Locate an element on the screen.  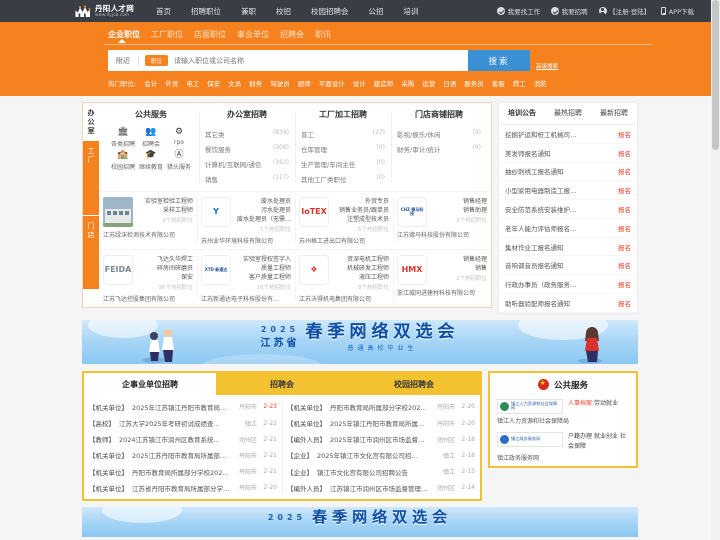
notice-row-3: 【机关单位】 2025江苏丹阳市教育局所属部分… 丹阳市 2-21 is located at coordinates (183, 455).